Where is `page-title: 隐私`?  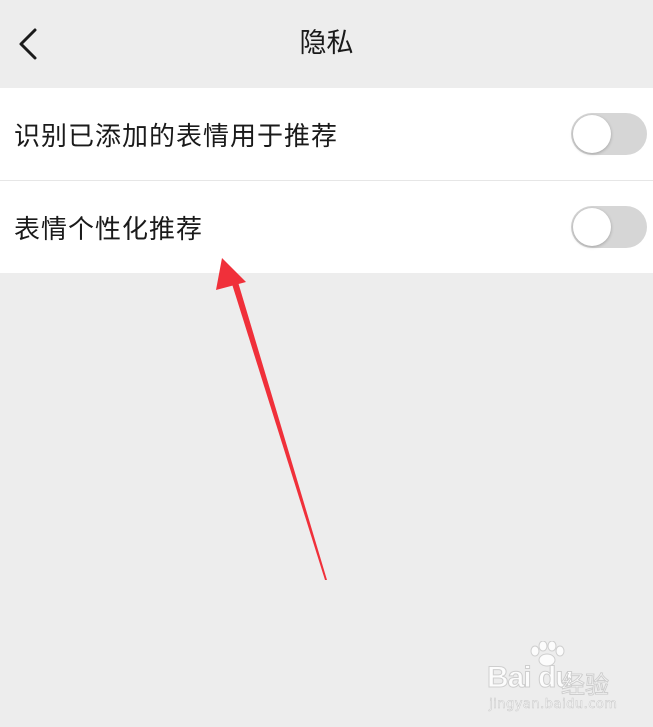 page-title: 隐私 is located at coordinates (326, 43).